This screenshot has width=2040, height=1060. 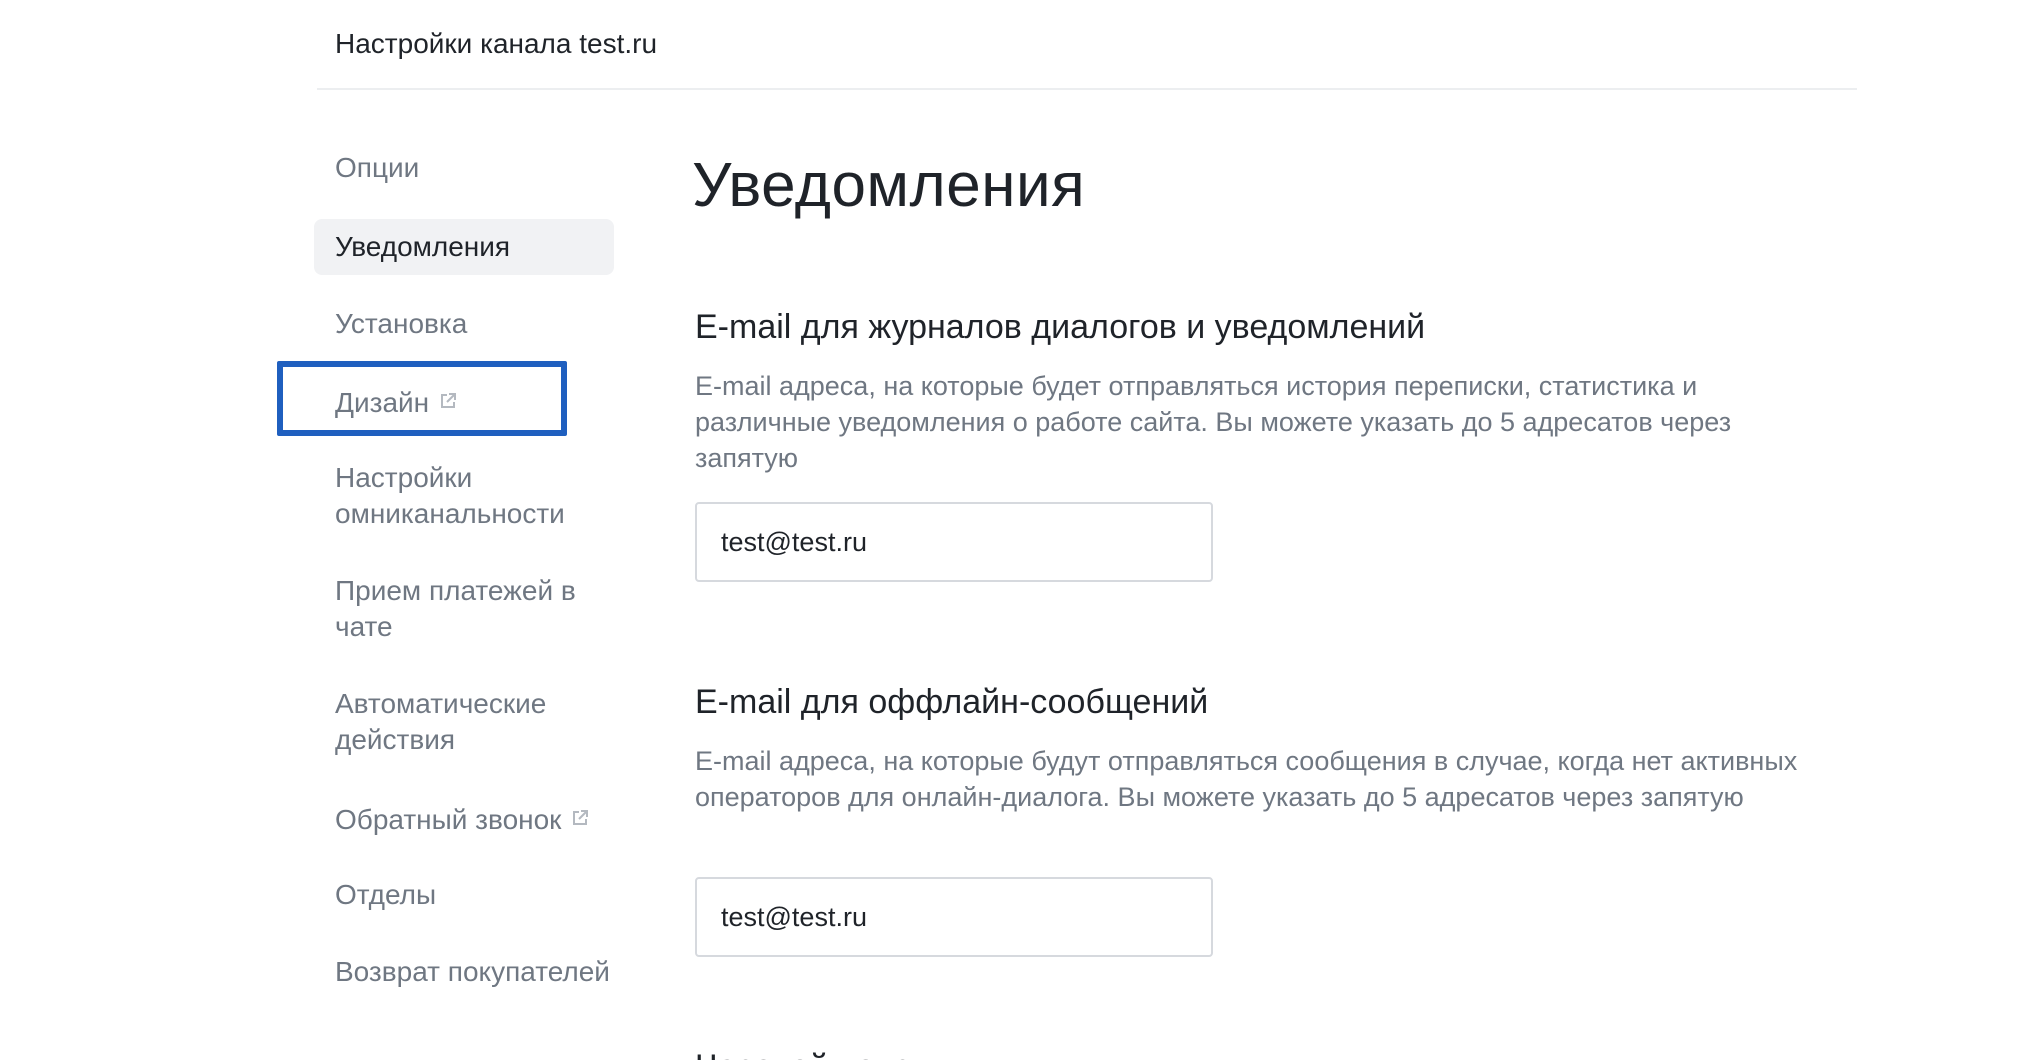 I want to click on sidebar-item-notifications: Уведомления, so click(x=464, y=247).